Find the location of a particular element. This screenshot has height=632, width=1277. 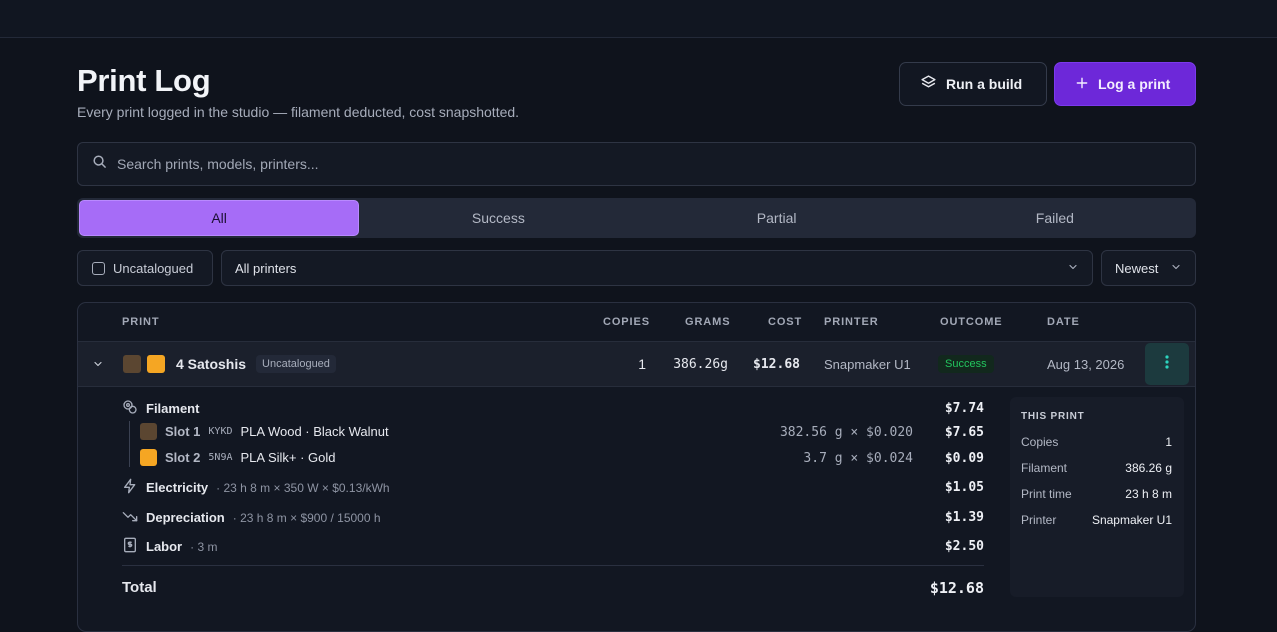

filament-amount: $7.74 is located at coordinates (964, 408).